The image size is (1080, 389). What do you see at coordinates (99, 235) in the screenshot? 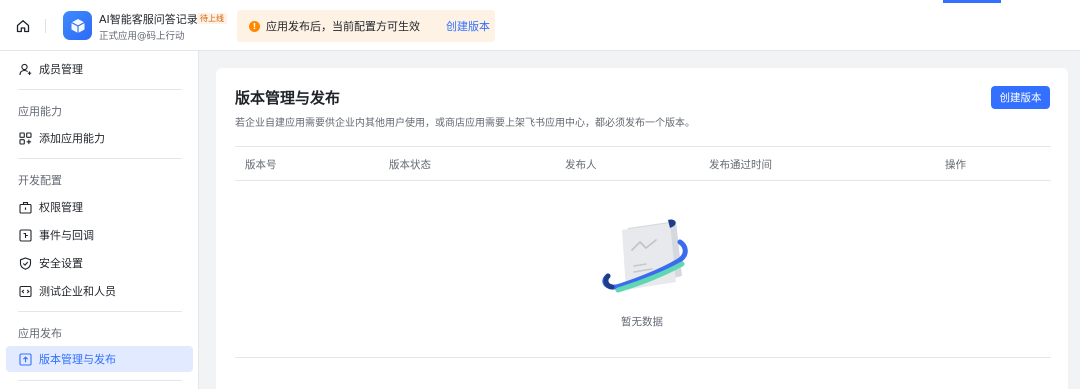
I see `sidebar-item-events: 事件与回调` at bounding box center [99, 235].